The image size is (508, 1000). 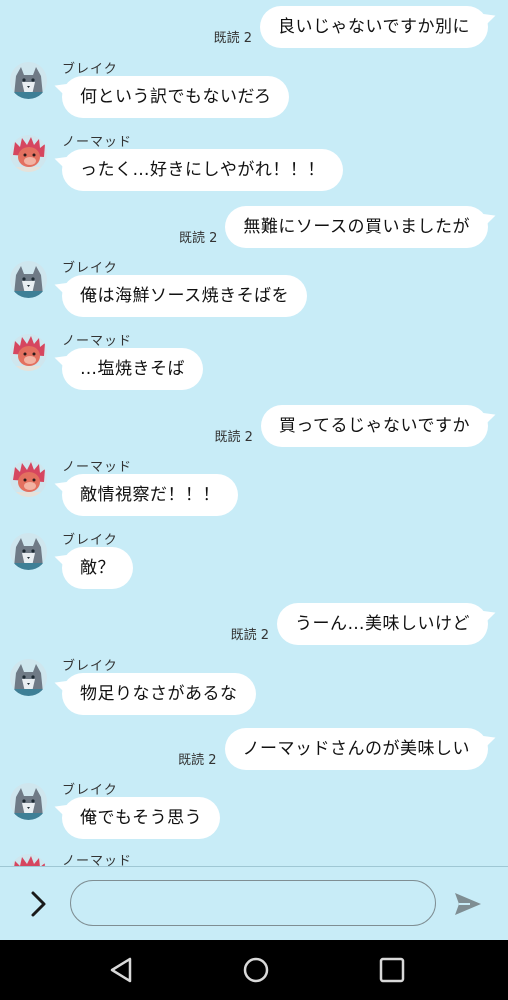 I want to click on message-bubble: …塩焼きそば, so click(x=132, y=369).